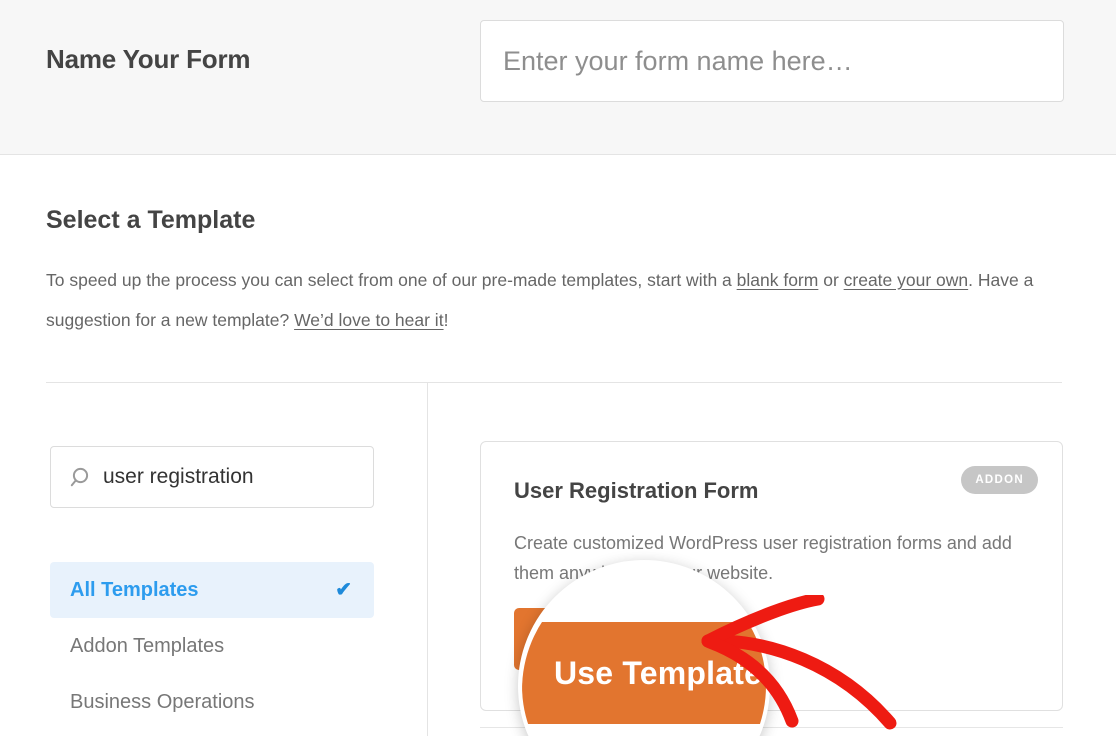 This screenshot has width=1116, height=736. What do you see at coordinates (368, 320) in the screenshot?
I see `wed-love-to-hear-it-link: We’d love to hear it` at bounding box center [368, 320].